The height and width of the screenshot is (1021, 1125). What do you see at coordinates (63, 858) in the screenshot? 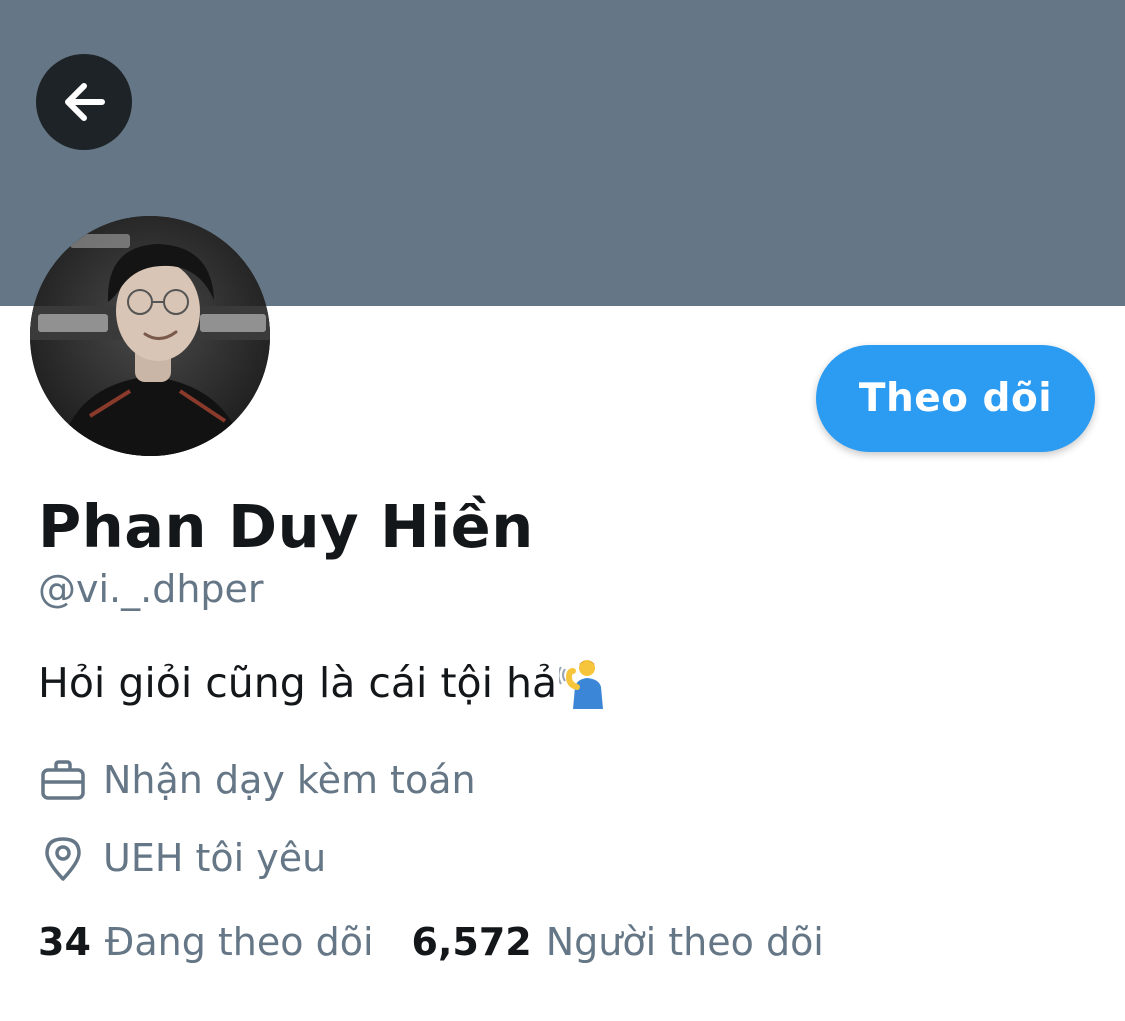
I see `location-pin-icon` at bounding box center [63, 858].